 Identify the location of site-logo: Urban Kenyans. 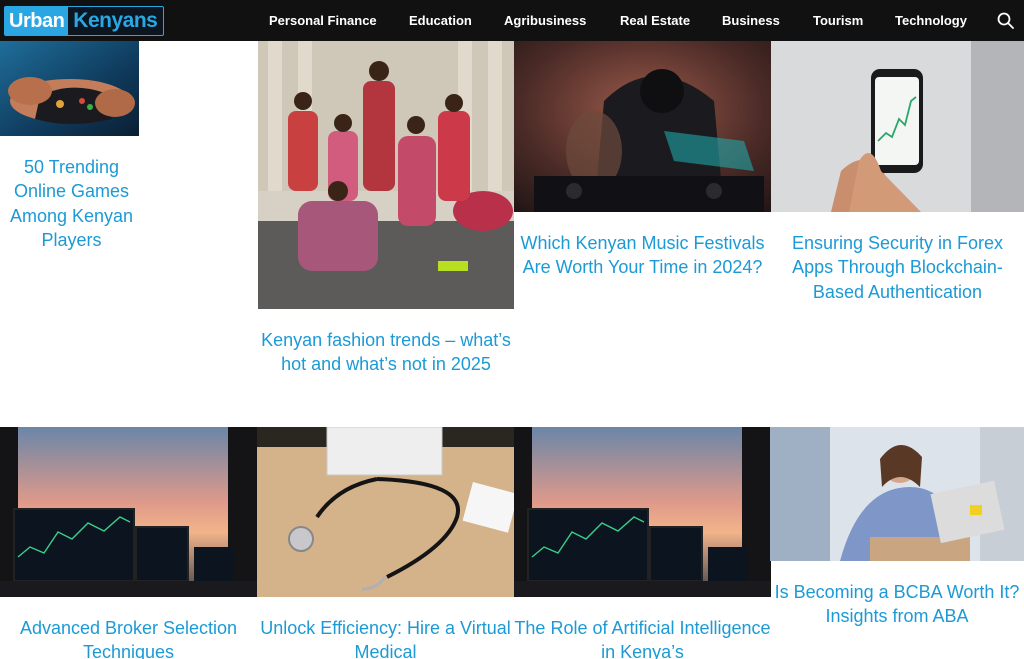
(84, 21).